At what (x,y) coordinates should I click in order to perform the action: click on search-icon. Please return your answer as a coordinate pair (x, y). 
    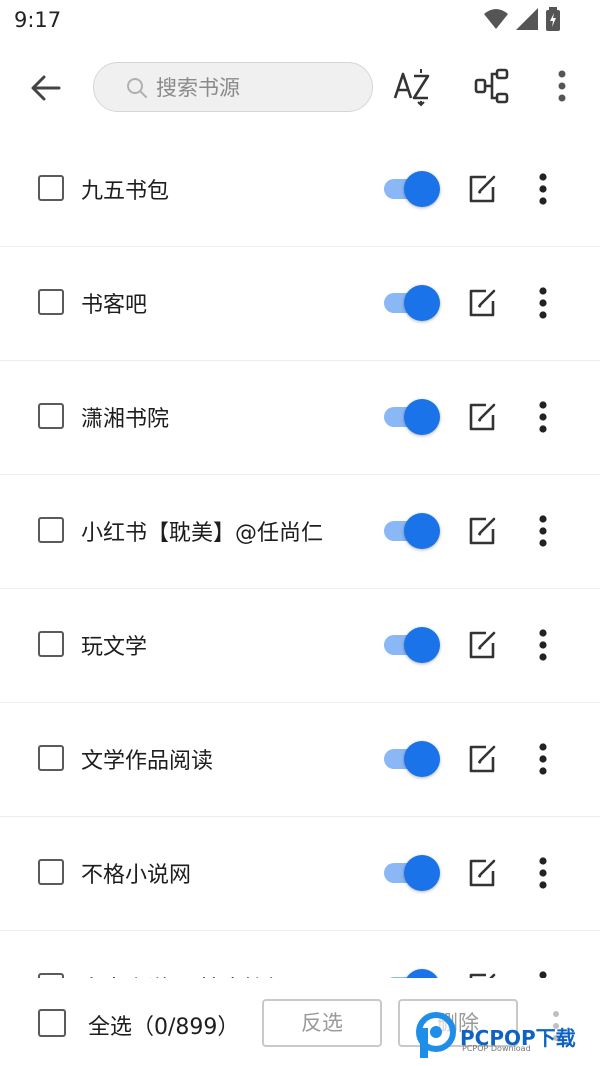
    Looking at the image, I should click on (137, 88).